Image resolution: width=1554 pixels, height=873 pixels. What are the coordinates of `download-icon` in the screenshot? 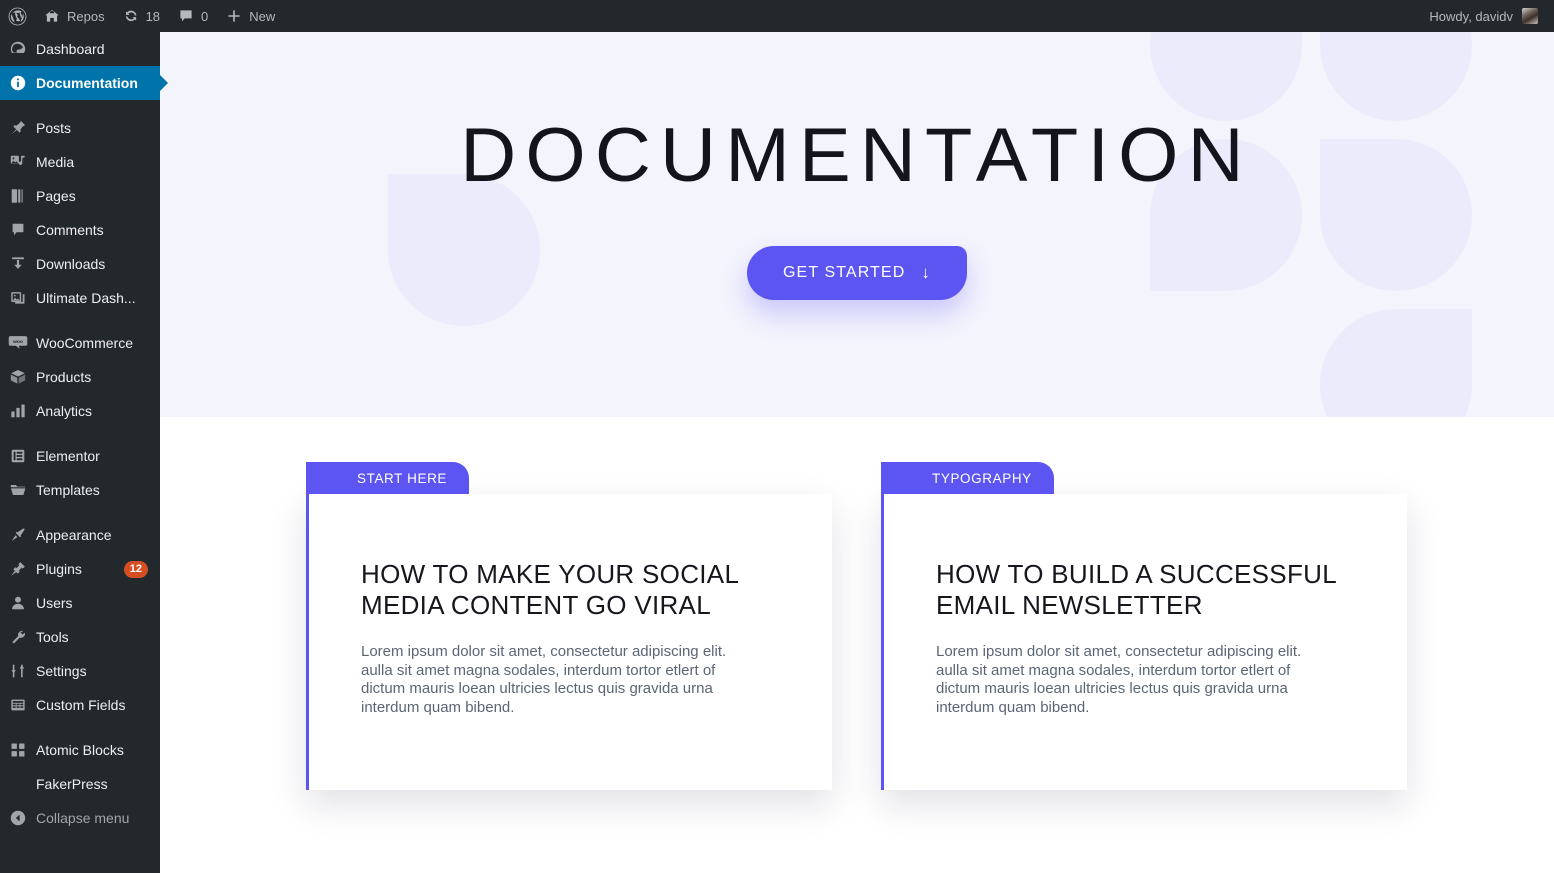 It's located at (18, 264).